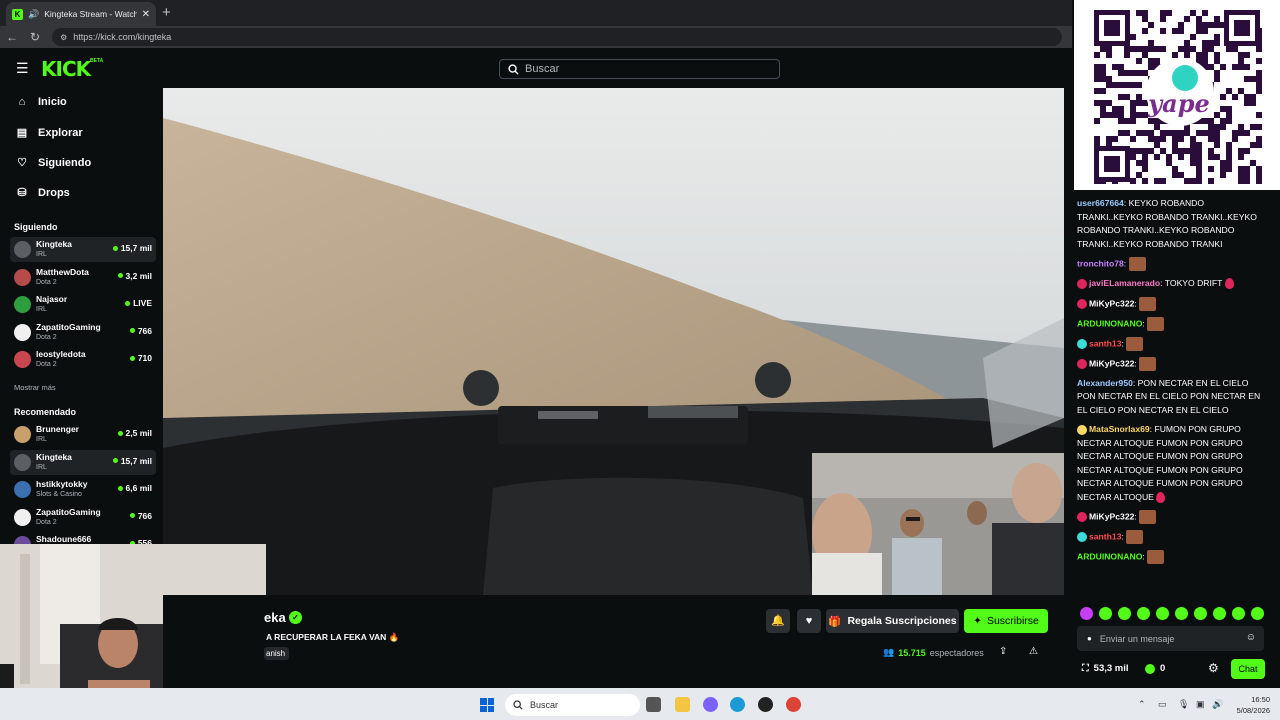  What do you see at coordinates (710, 704) in the screenshot?
I see `copilot-icon` at bounding box center [710, 704].